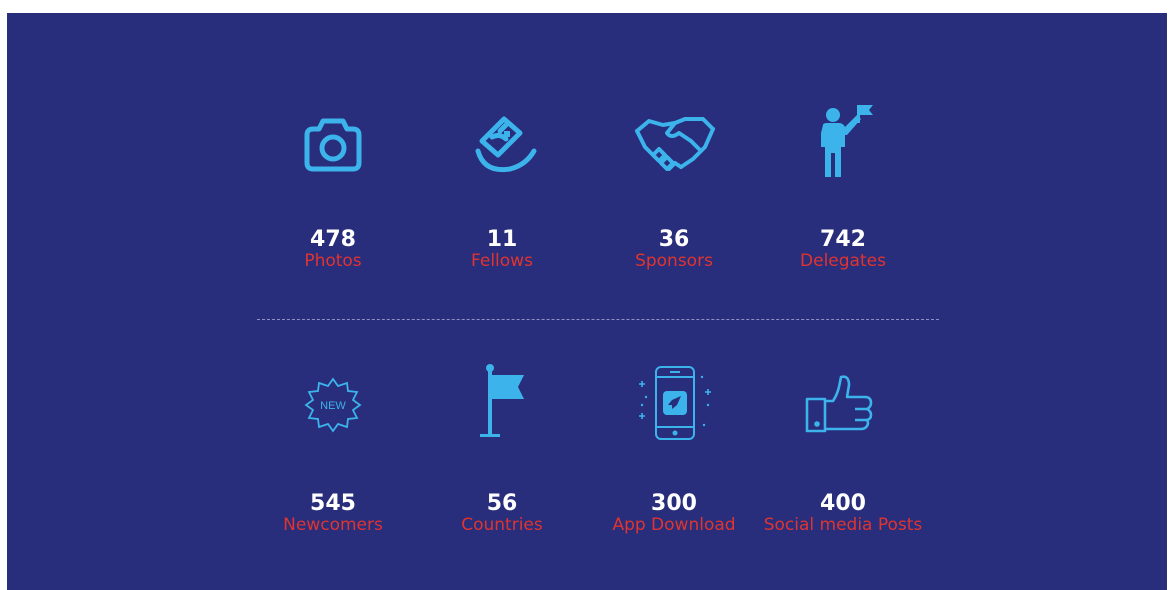 The width and height of the screenshot is (1174, 590). Describe the element at coordinates (674, 453) in the screenshot. I see `stat-app-download: 300 App Download` at that location.